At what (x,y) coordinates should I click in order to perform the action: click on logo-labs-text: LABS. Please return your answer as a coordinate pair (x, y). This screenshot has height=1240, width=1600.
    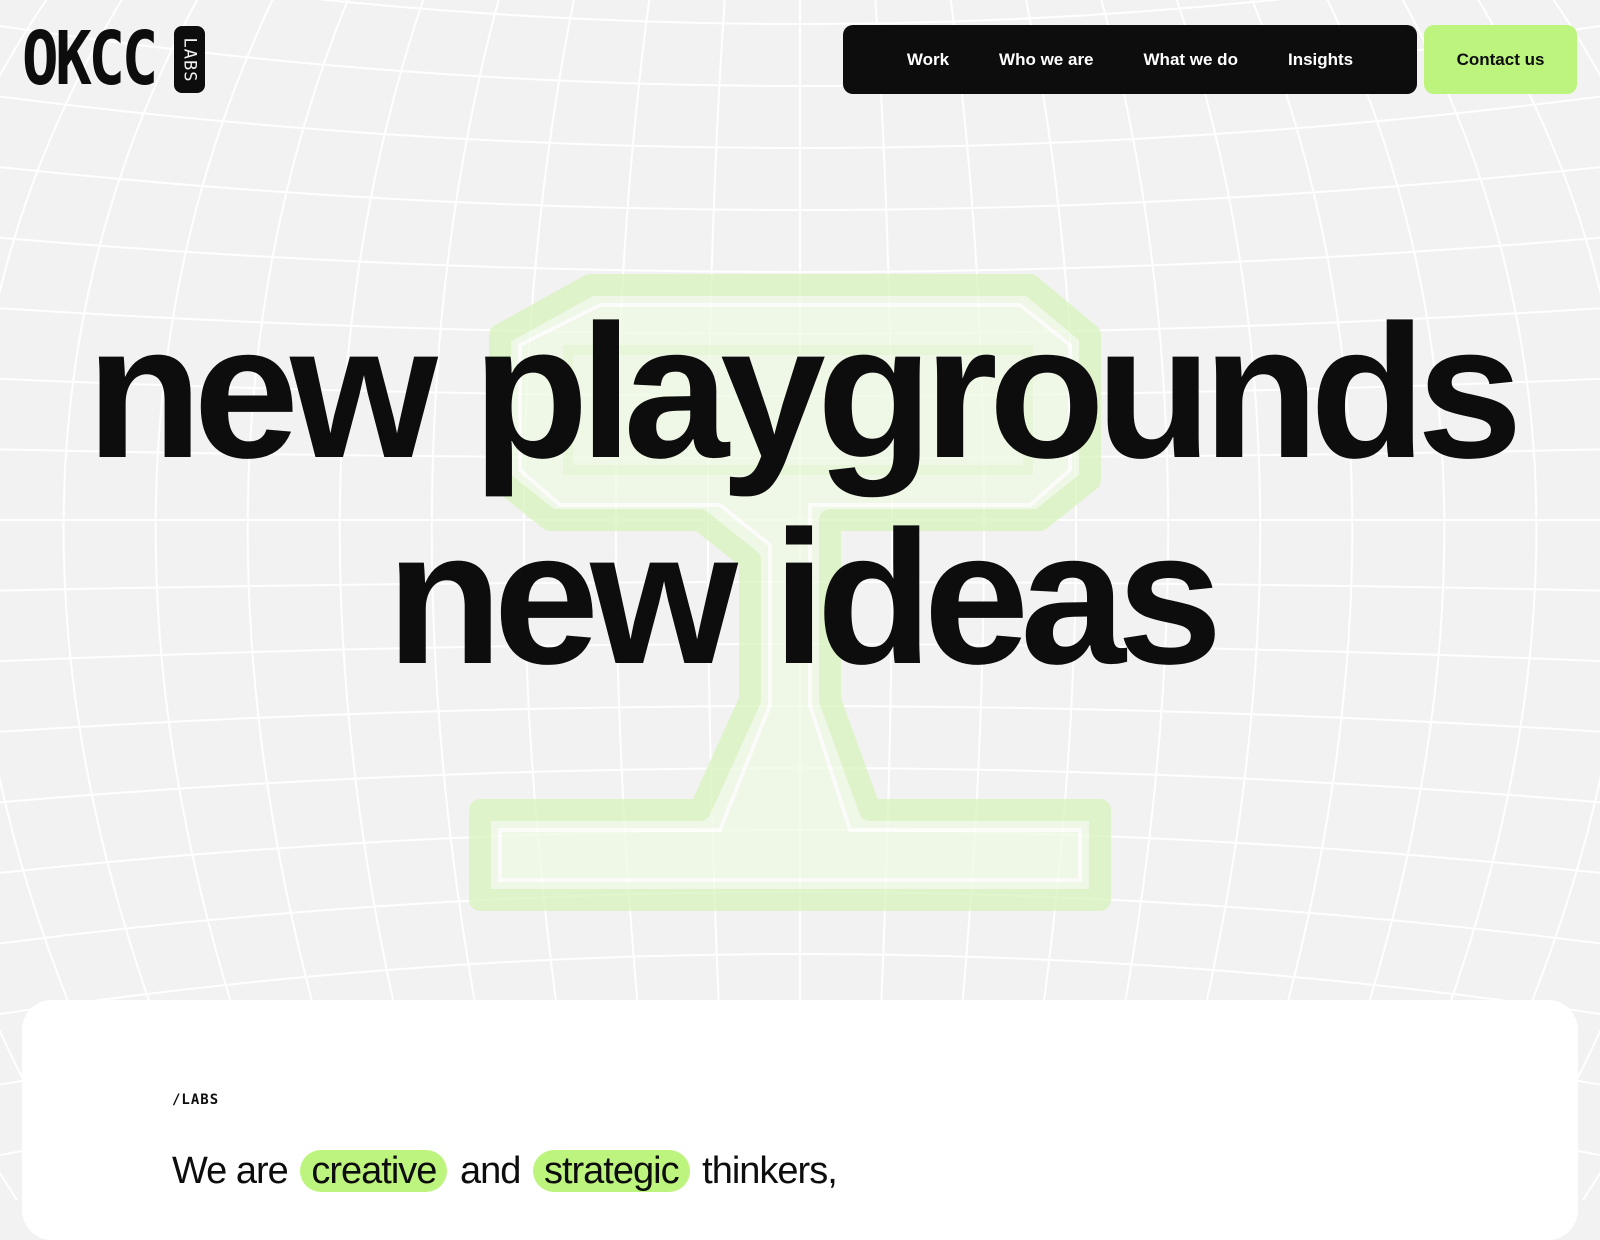
    Looking at the image, I should click on (189, 59).